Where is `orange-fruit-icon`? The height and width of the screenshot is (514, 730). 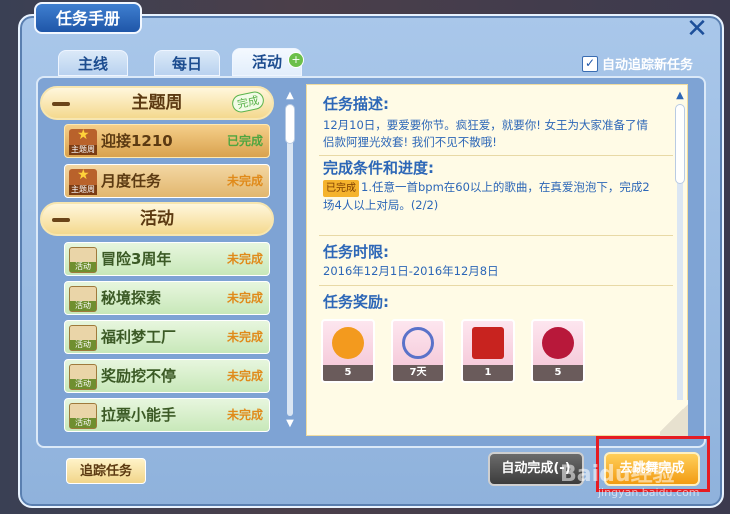
orange-fruit-icon is located at coordinates (348, 343).